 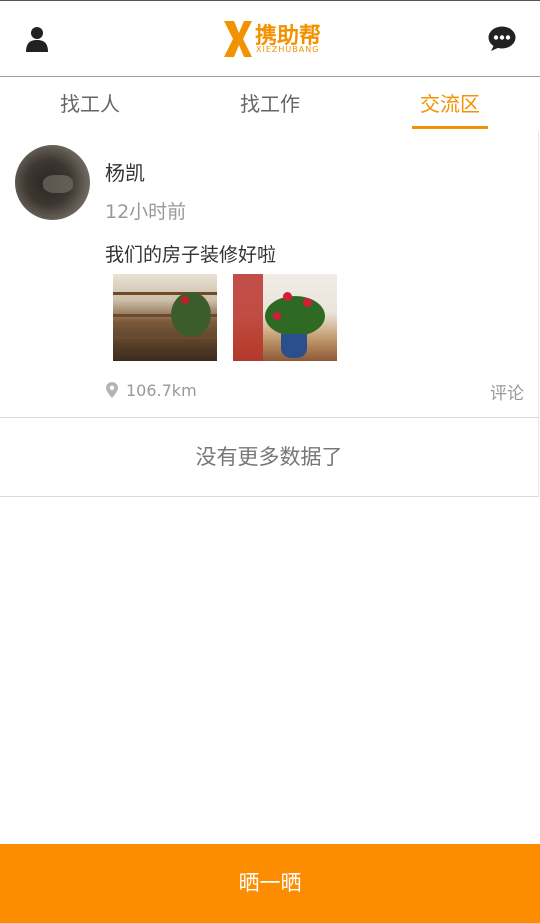 I want to click on chat-bubble-icon, so click(x=502, y=39).